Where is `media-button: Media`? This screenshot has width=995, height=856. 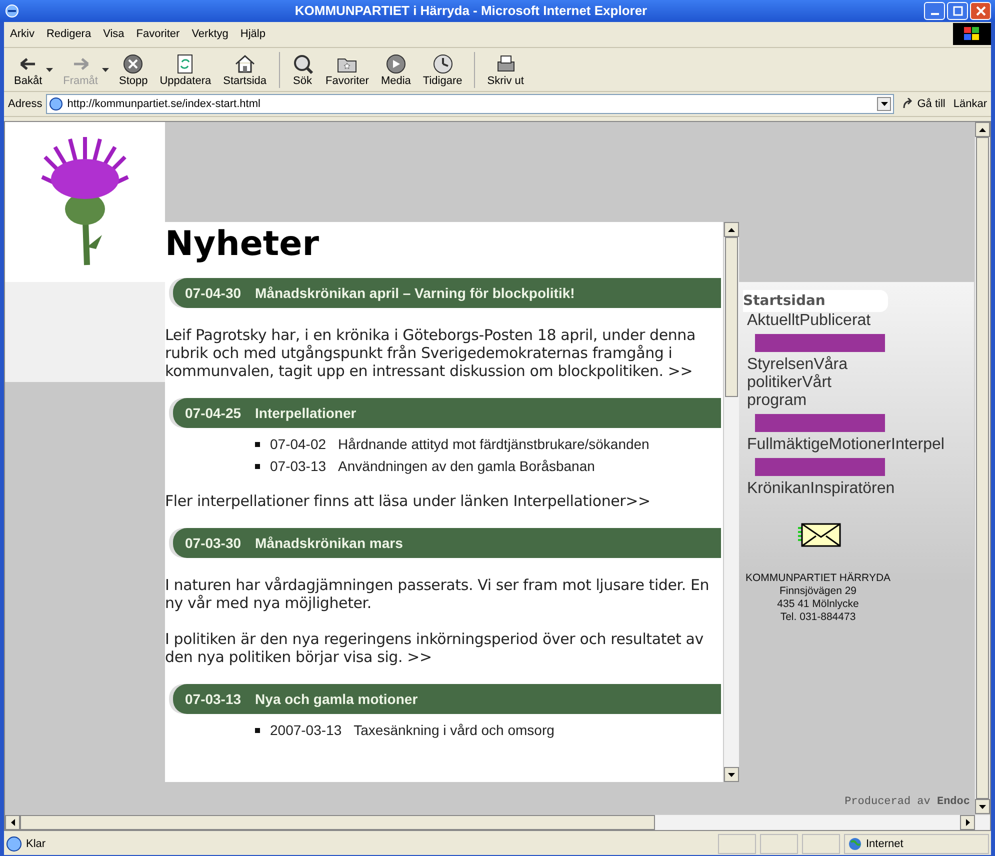
media-button: Media is located at coordinates (395, 69).